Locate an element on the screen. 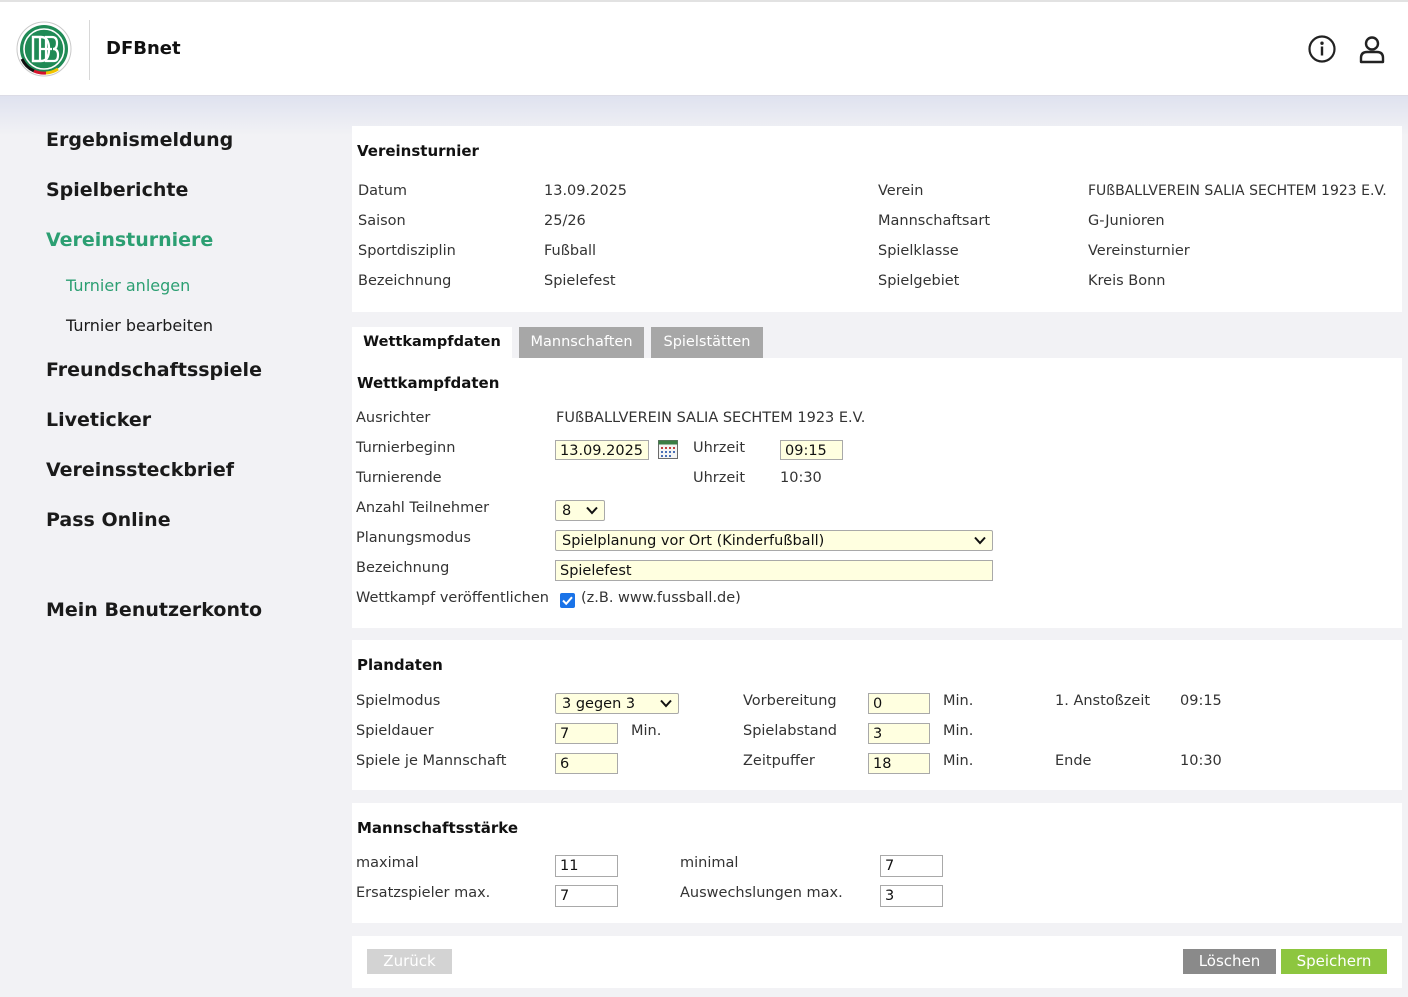 Image resolution: width=1408 pixels, height=997 pixels. spielmodus-select: 3 gegen 3 is located at coordinates (617, 703).